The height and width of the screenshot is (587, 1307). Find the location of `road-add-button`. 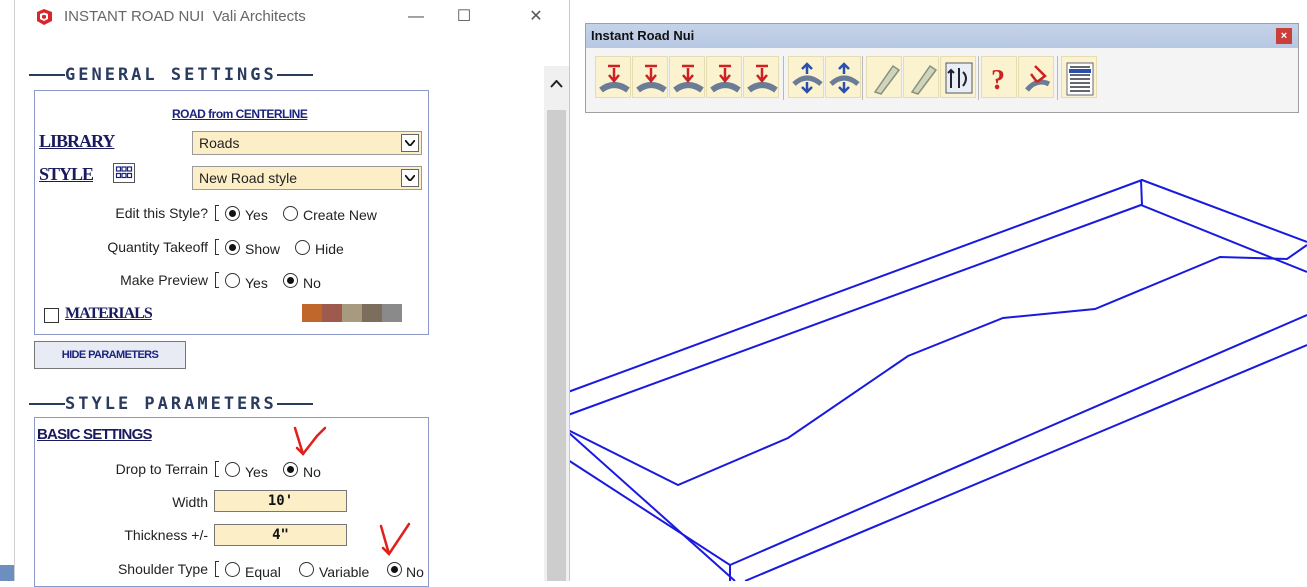

road-add-button is located at coordinates (724, 77).